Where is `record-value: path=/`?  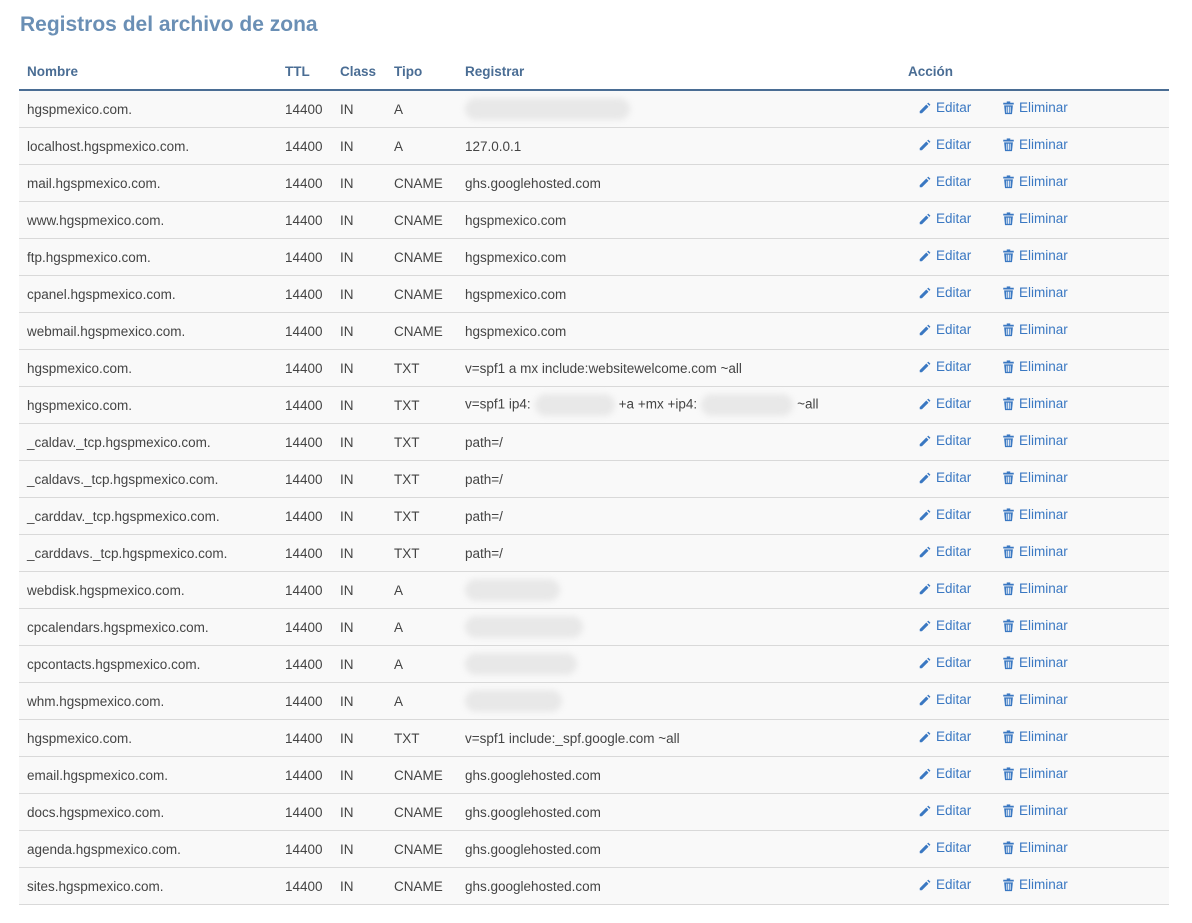 record-value: path=/ is located at coordinates (484, 479).